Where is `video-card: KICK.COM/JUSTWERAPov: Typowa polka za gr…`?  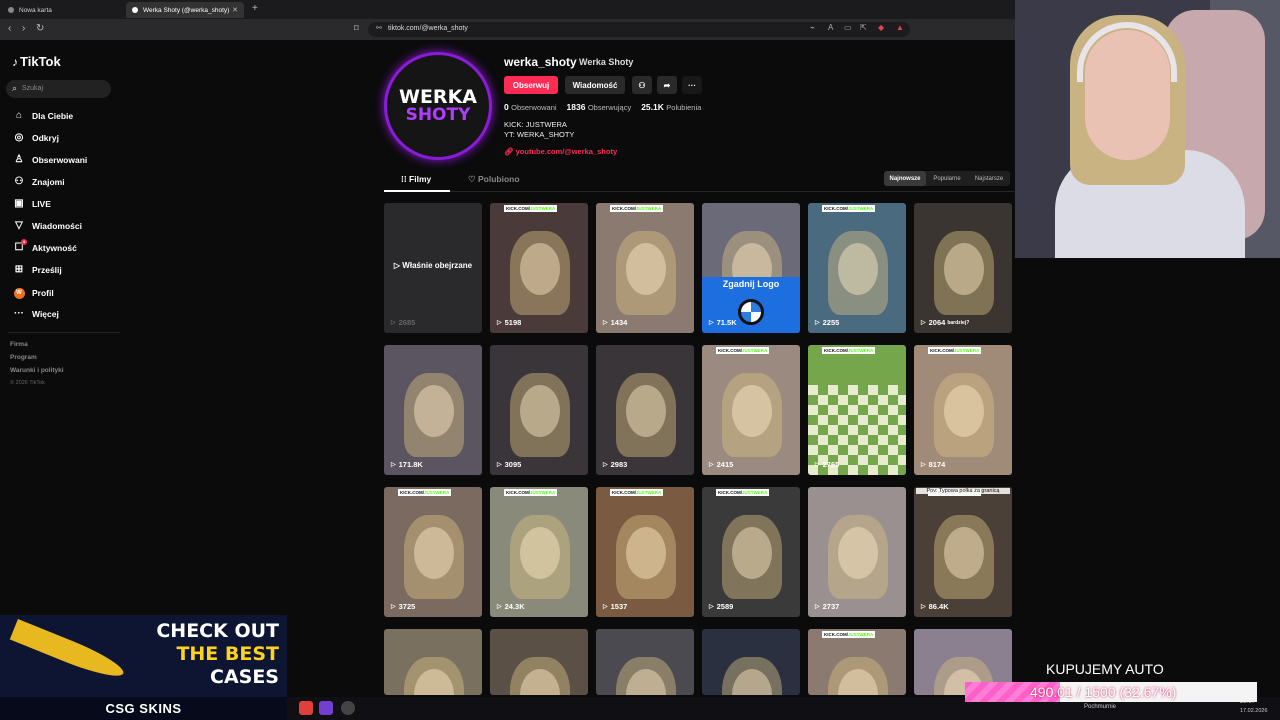
video-card: KICK.COM/JUSTWERAPov: Typowa polka za gr… is located at coordinates (963, 552).